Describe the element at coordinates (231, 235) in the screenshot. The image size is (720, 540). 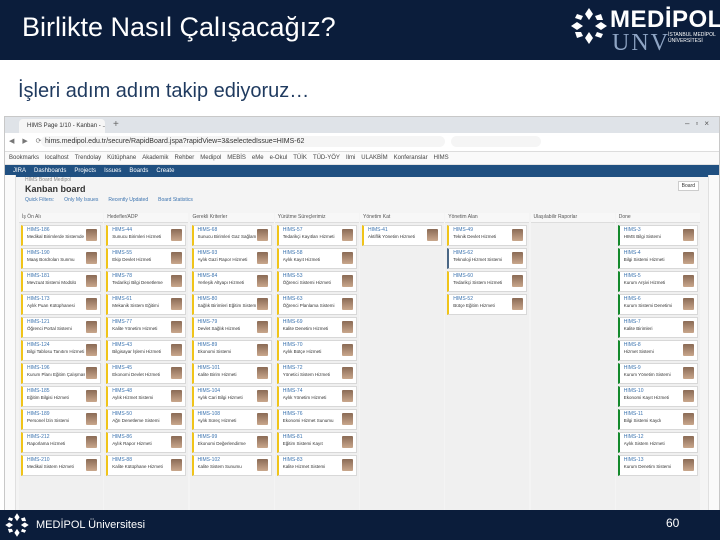
I see `issue-card: HIMS-68 Sunucu Birimleri Gaz Sağlam` at that location.